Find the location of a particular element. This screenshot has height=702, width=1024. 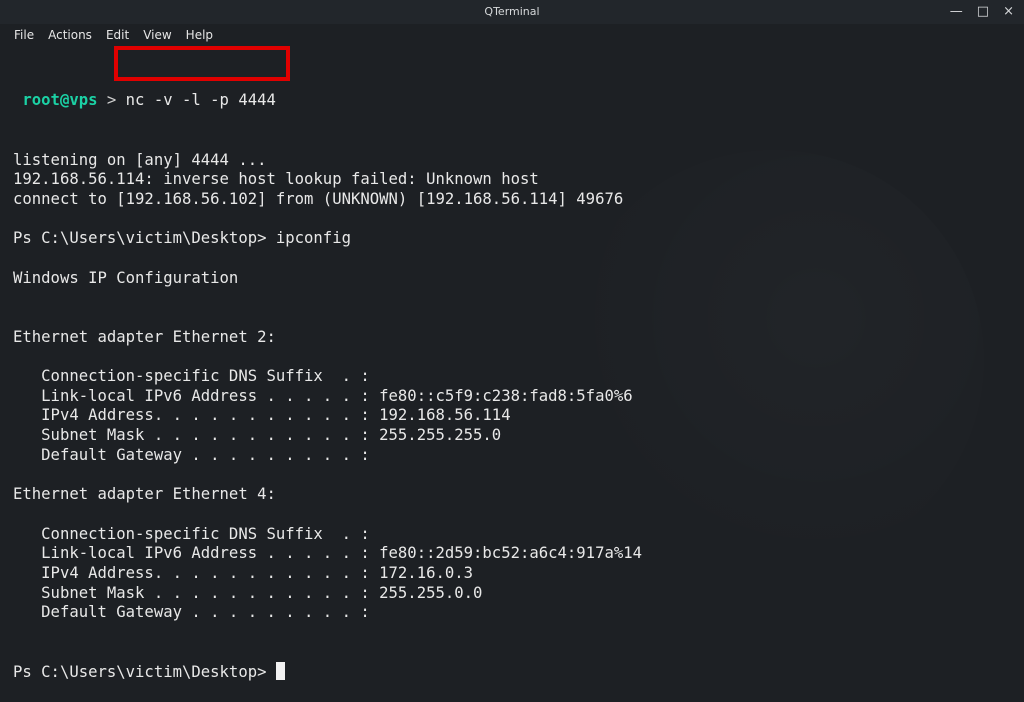

menu-view: View is located at coordinates (157, 35).